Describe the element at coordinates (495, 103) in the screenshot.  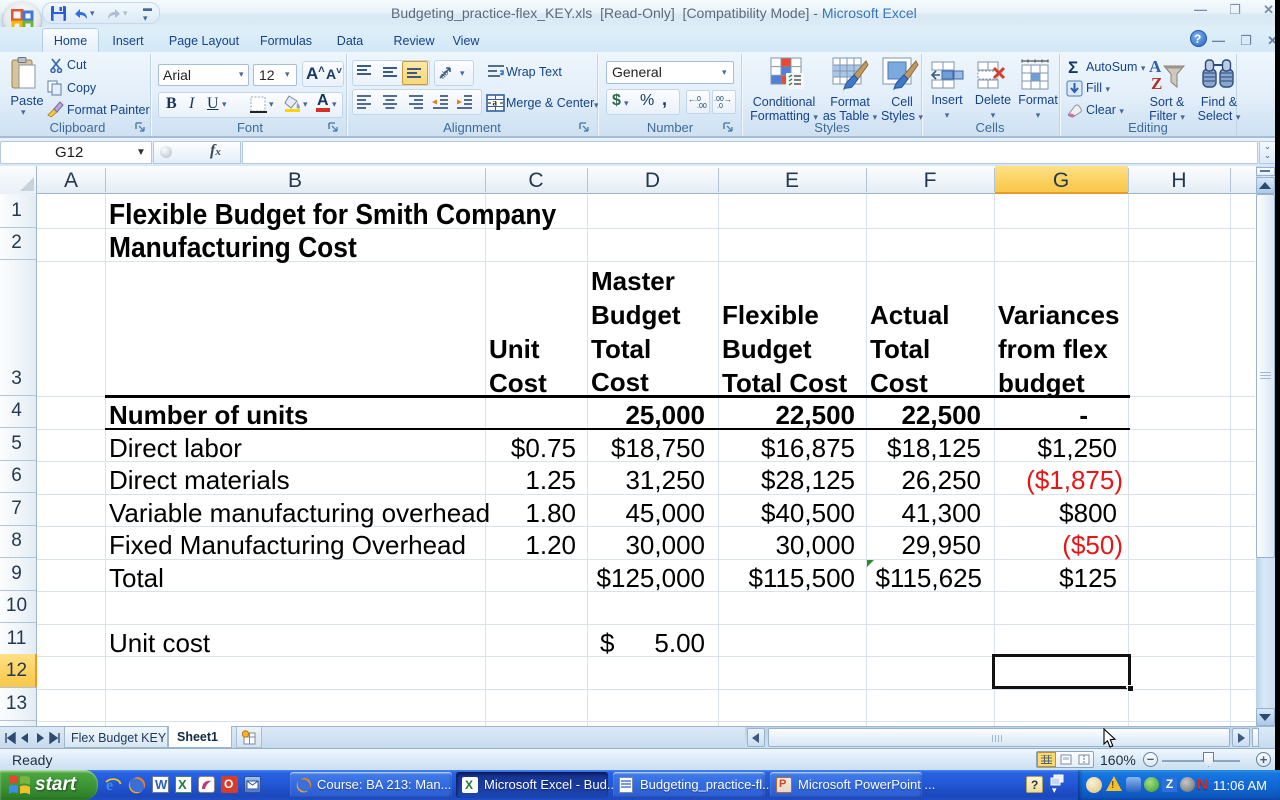
I see `svg-text: a` at that location.